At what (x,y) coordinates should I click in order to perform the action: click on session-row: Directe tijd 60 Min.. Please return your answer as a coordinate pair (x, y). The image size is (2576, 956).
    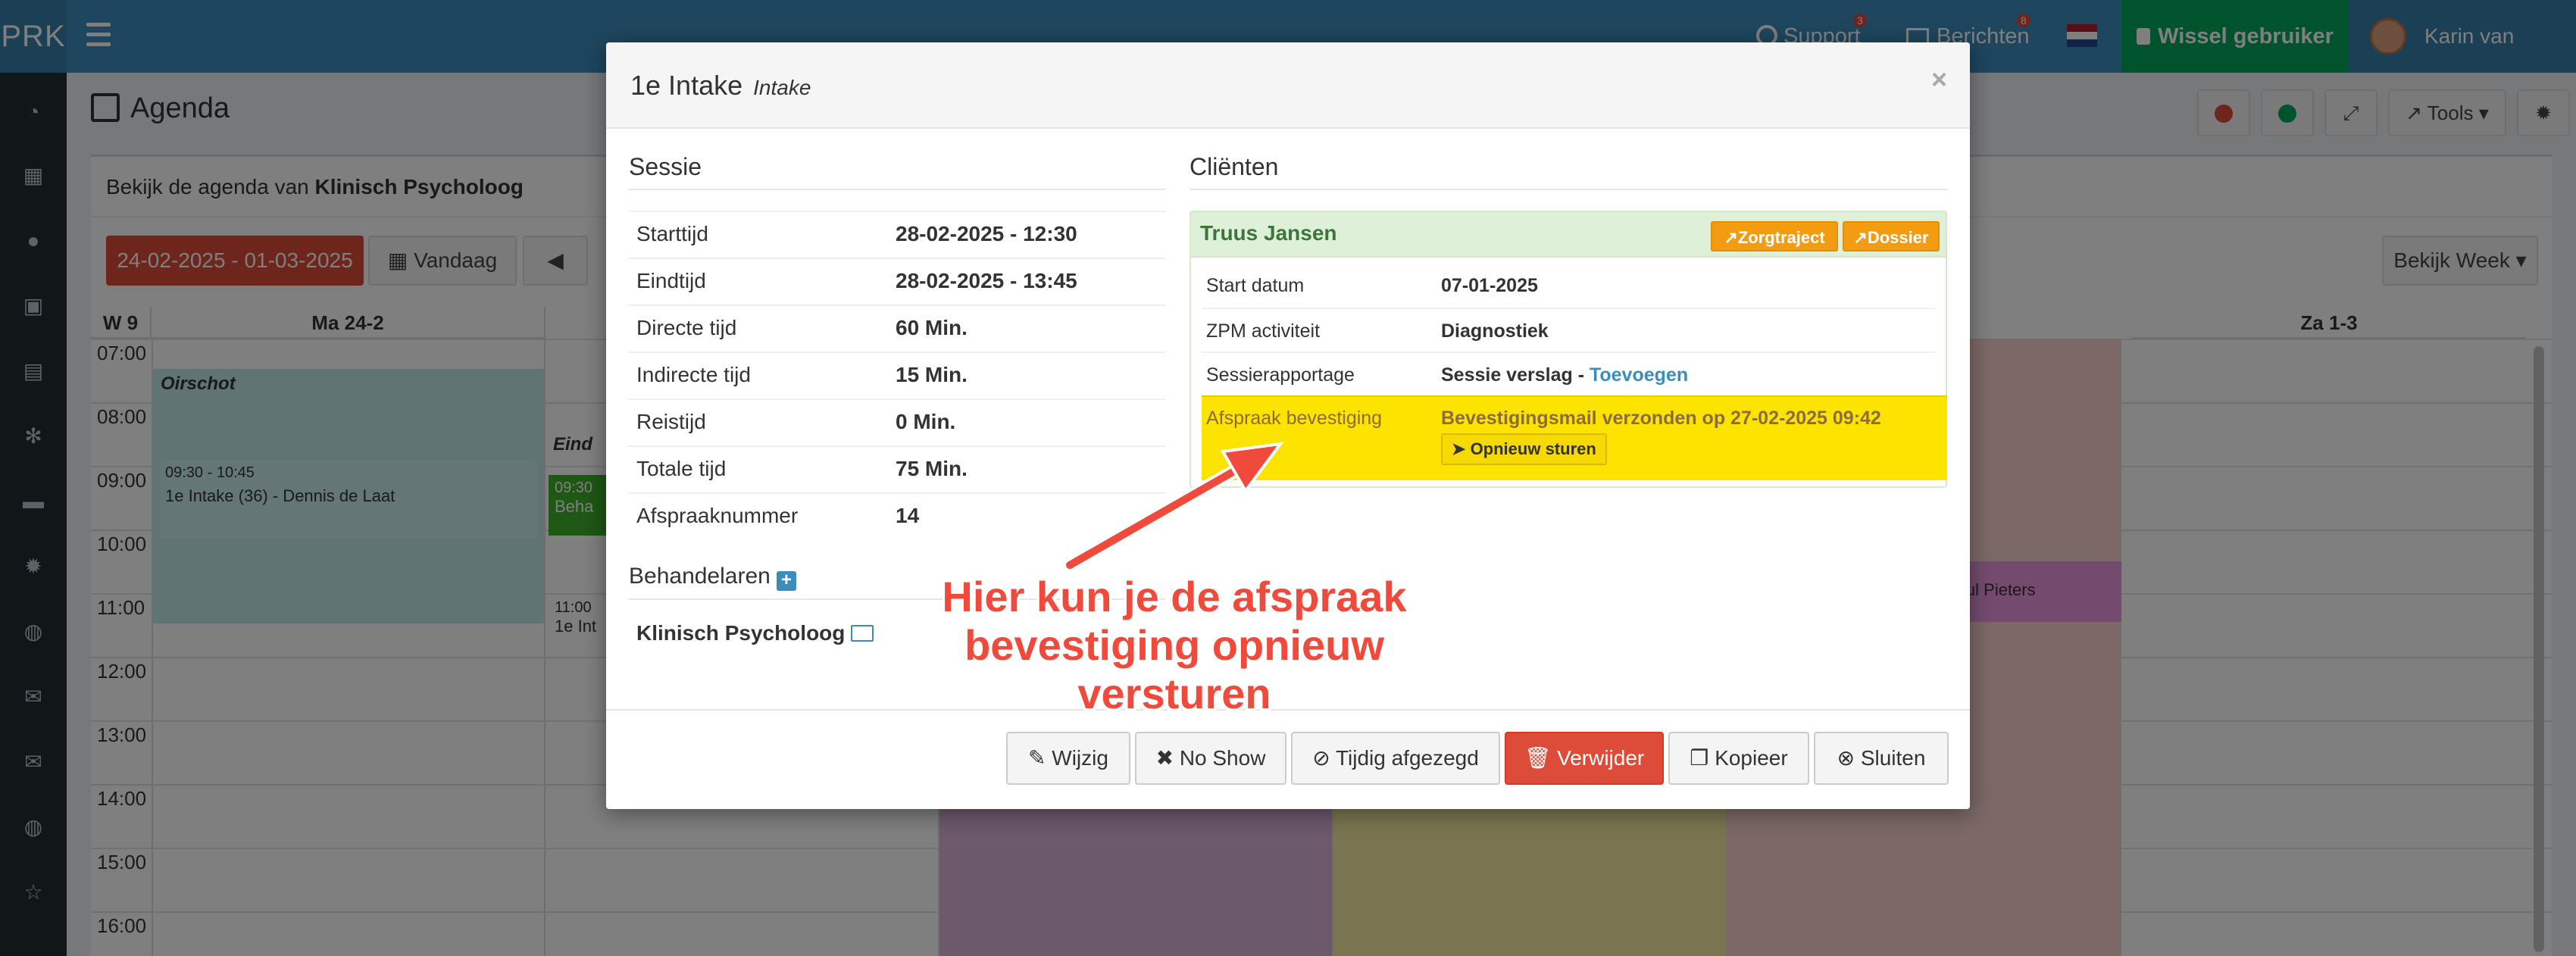
    Looking at the image, I should click on (897, 328).